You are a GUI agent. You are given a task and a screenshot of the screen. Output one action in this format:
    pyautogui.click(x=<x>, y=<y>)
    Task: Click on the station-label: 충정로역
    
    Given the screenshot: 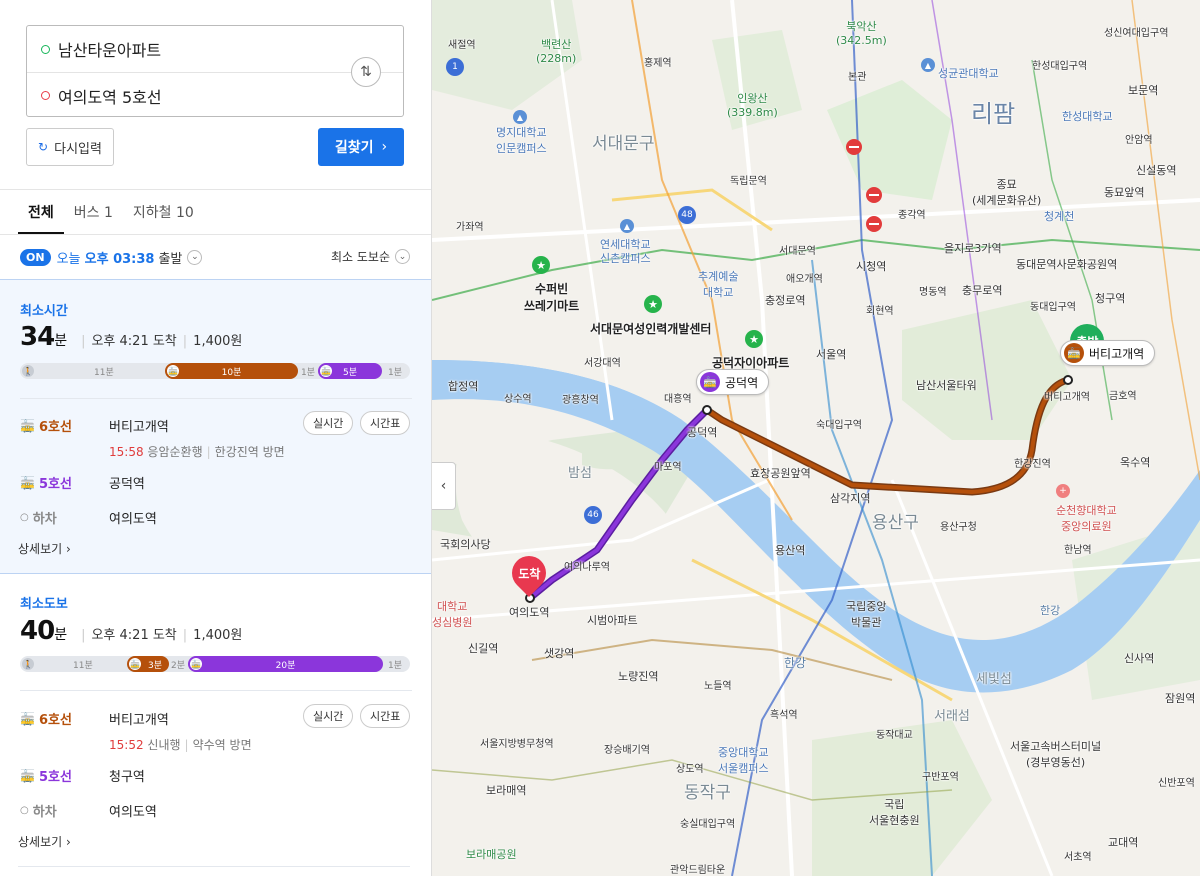 What is the action you would take?
    pyautogui.click(x=785, y=300)
    